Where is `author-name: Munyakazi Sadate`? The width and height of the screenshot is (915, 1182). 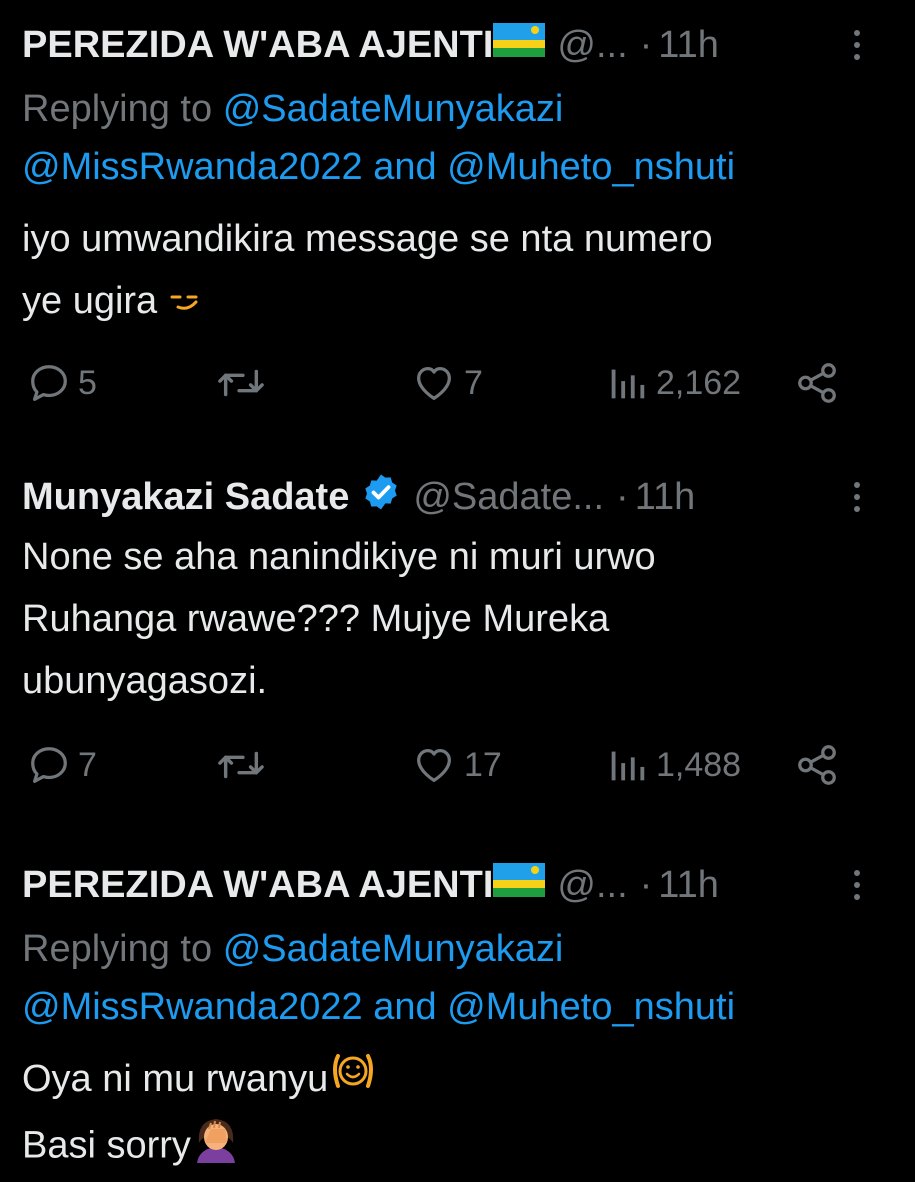 author-name: Munyakazi Sadate is located at coordinates (185, 497).